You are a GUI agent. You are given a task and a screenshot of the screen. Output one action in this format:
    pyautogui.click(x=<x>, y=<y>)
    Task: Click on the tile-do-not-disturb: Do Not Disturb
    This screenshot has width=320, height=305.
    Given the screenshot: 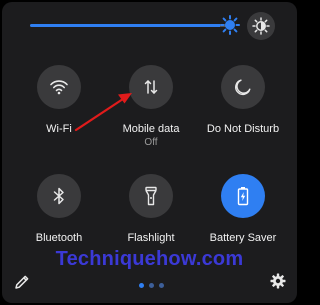 What is the action you would take?
    pyautogui.click(x=243, y=100)
    